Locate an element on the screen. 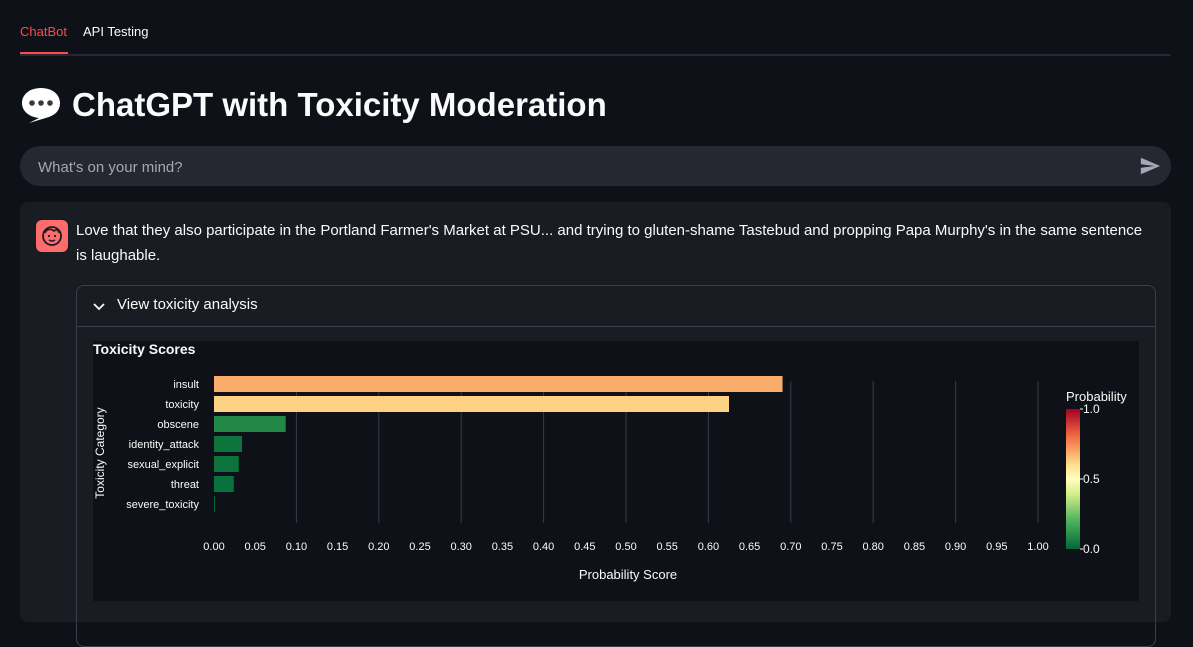 This screenshot has height=647, width=1193. speech-balloon-icon is located at coordinates (41, 105).